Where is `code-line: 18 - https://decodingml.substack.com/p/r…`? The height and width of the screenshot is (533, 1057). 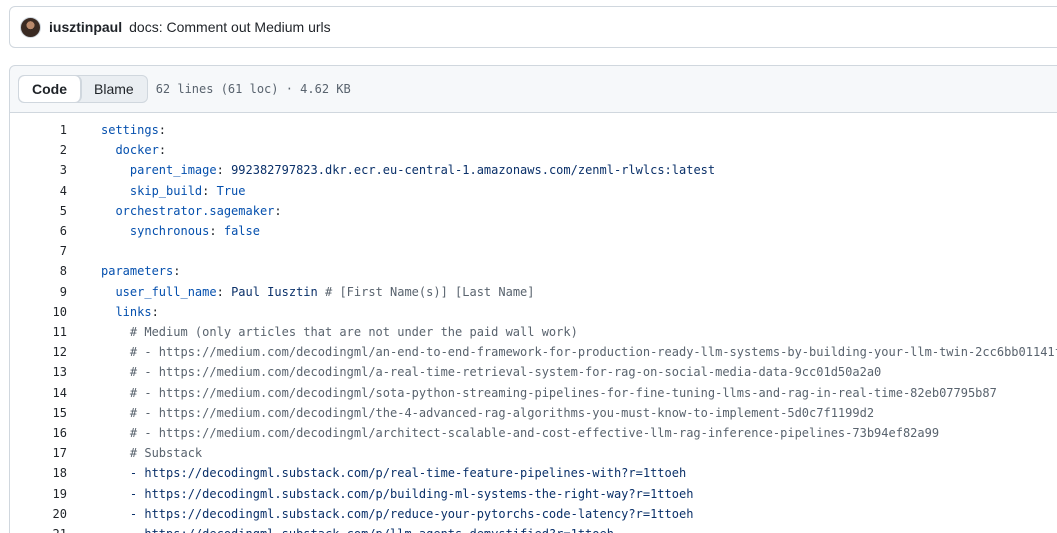
code-line: 18 - https://decodingml.substack.com/p/r… is located at coordinates (533, 473).